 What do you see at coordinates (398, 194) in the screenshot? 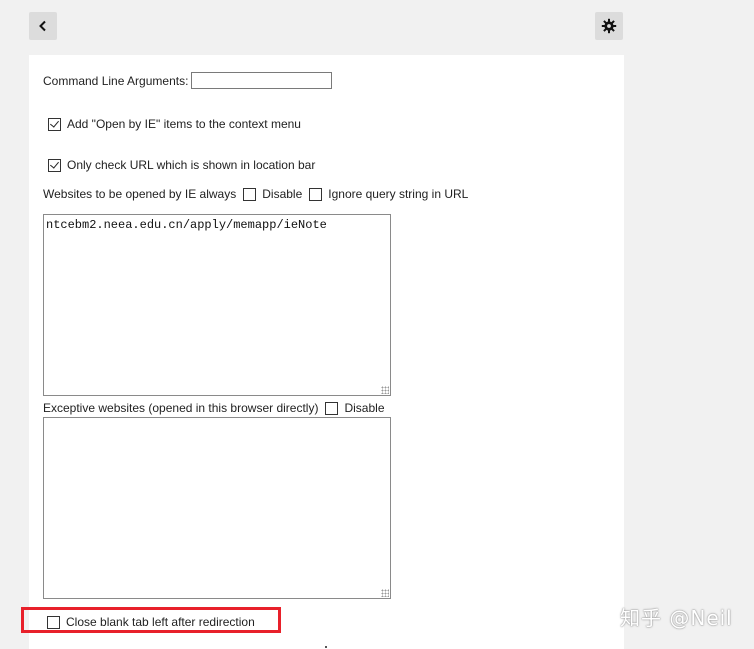
I see `ignore-query-label: Ignore query string in URL` at bounding box center [398, 194].